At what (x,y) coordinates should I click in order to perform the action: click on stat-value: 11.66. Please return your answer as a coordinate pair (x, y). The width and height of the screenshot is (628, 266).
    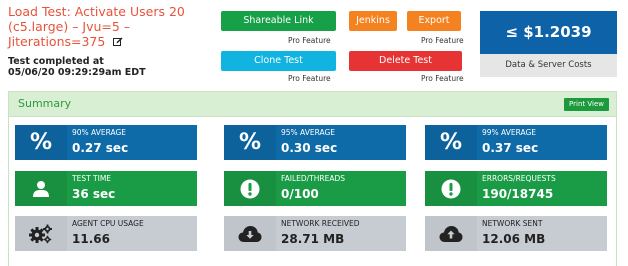
    Looking at the image, I should click on (91, 239).